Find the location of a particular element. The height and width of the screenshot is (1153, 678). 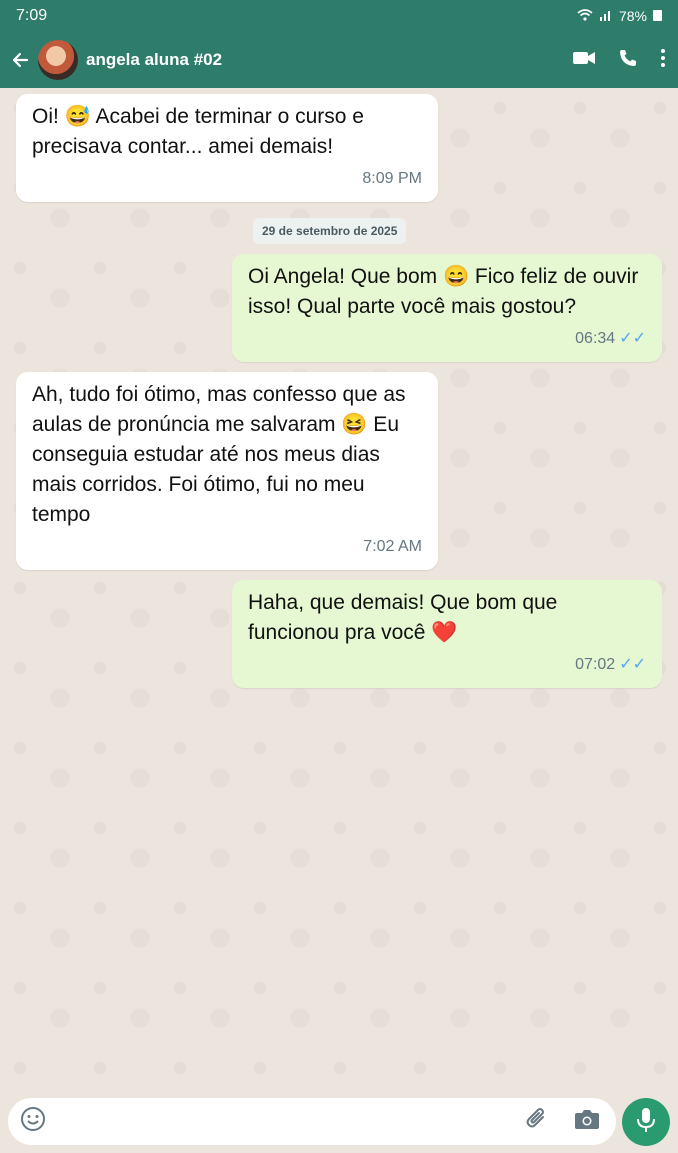

message-input-box is located at coordinates (312, 1121).